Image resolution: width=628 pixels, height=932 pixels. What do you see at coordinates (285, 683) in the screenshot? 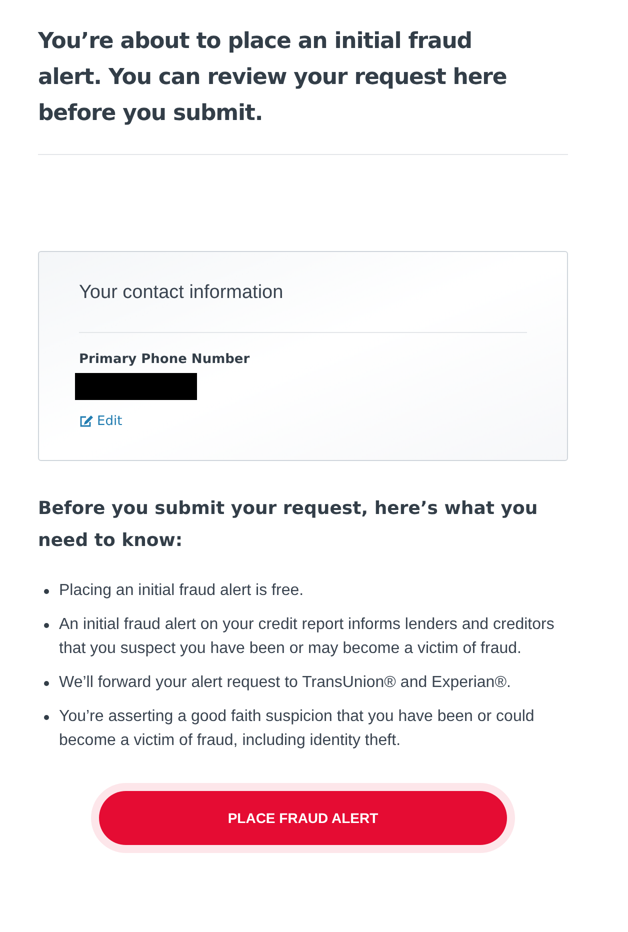
I see `notice-item: We’ll forward your alert request to TransUnion® and Experian®.` at bounding box center [285, 683].